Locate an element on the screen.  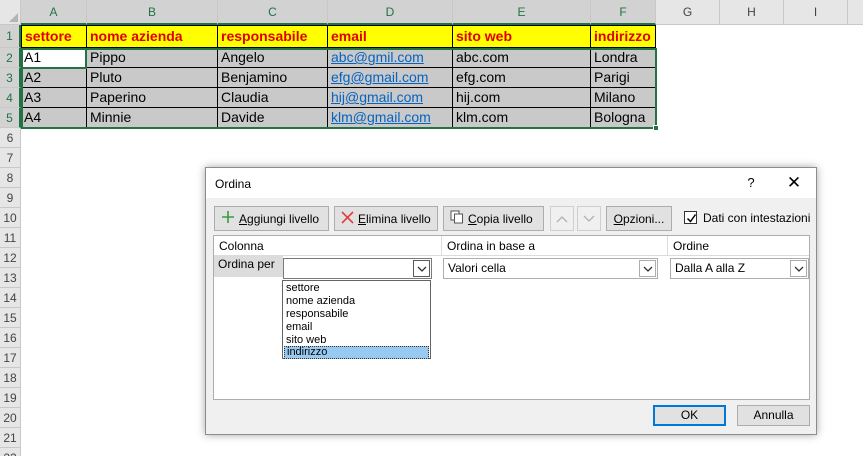
row-header-2: 2 is located at coordinates (10, 58).